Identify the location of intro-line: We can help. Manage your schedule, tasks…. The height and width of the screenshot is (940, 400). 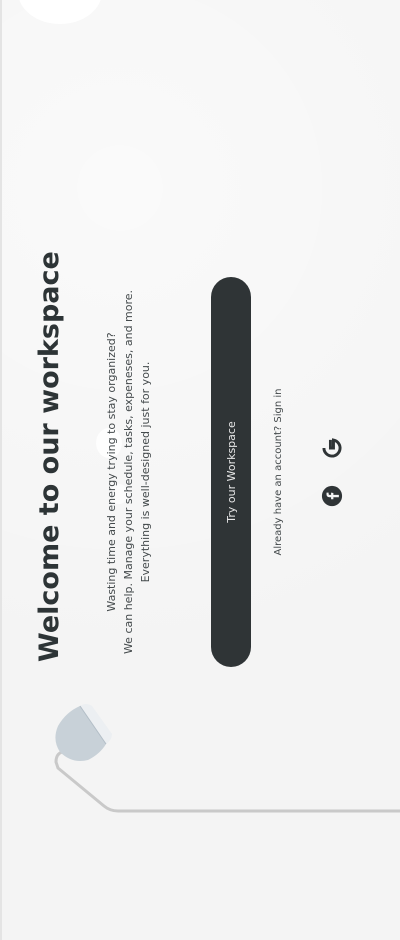
(128, 472).